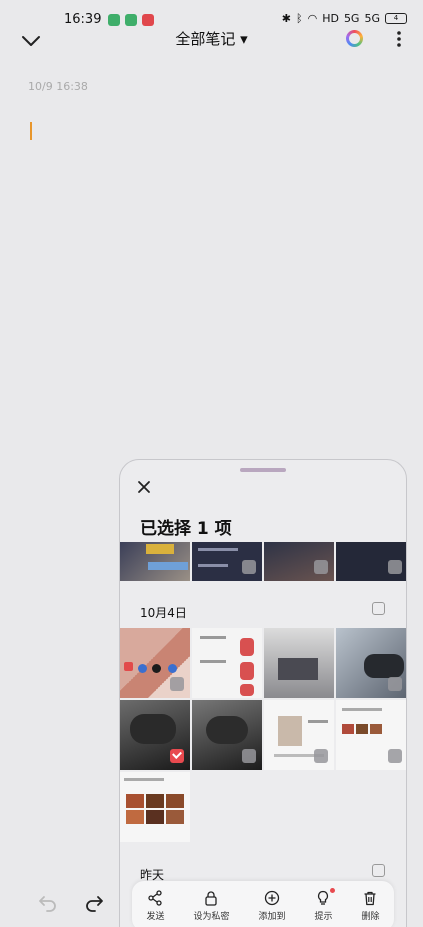 This screenshot has width=423, height=927. What do you see at coordinates (272, 917) in the screenshot?
I see `add-to-label: 添加到` at bounding box center [272, 917].